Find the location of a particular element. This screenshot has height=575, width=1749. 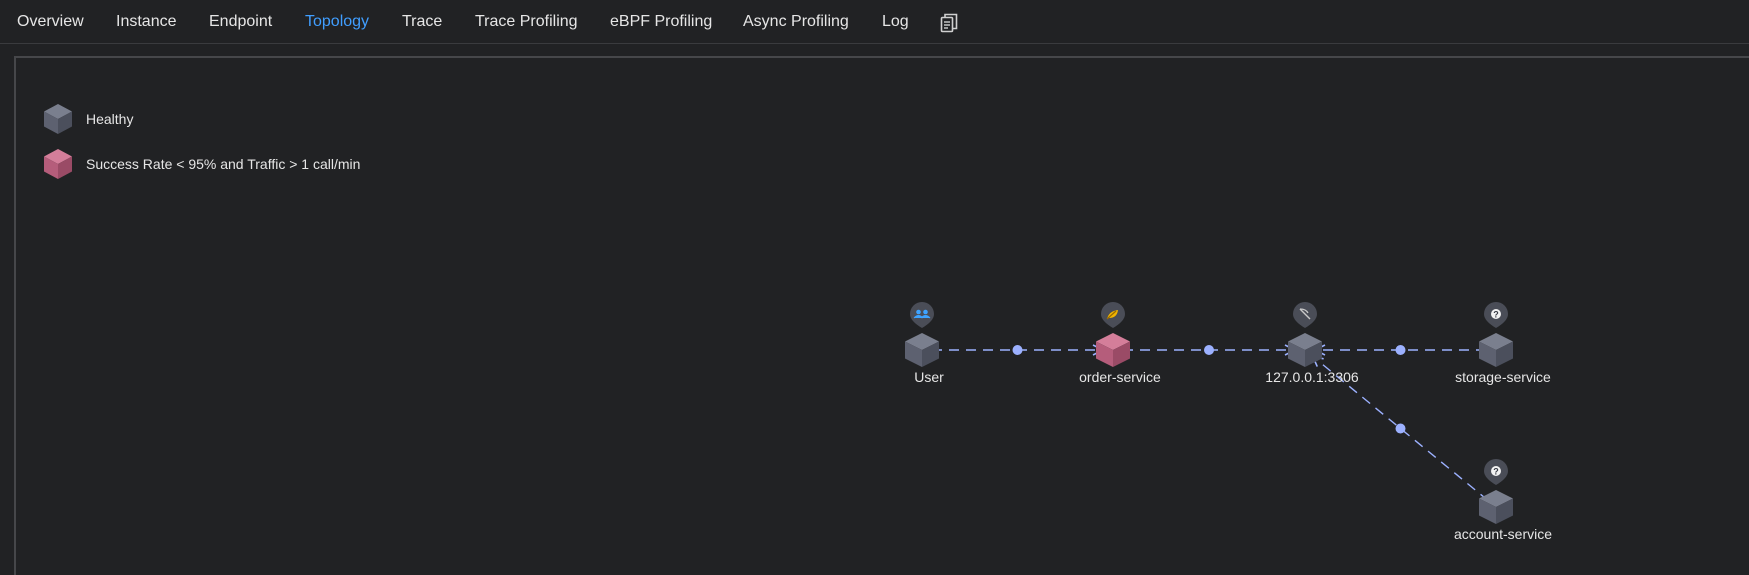

topology-node-user: User is located at coordinates (924, 343).